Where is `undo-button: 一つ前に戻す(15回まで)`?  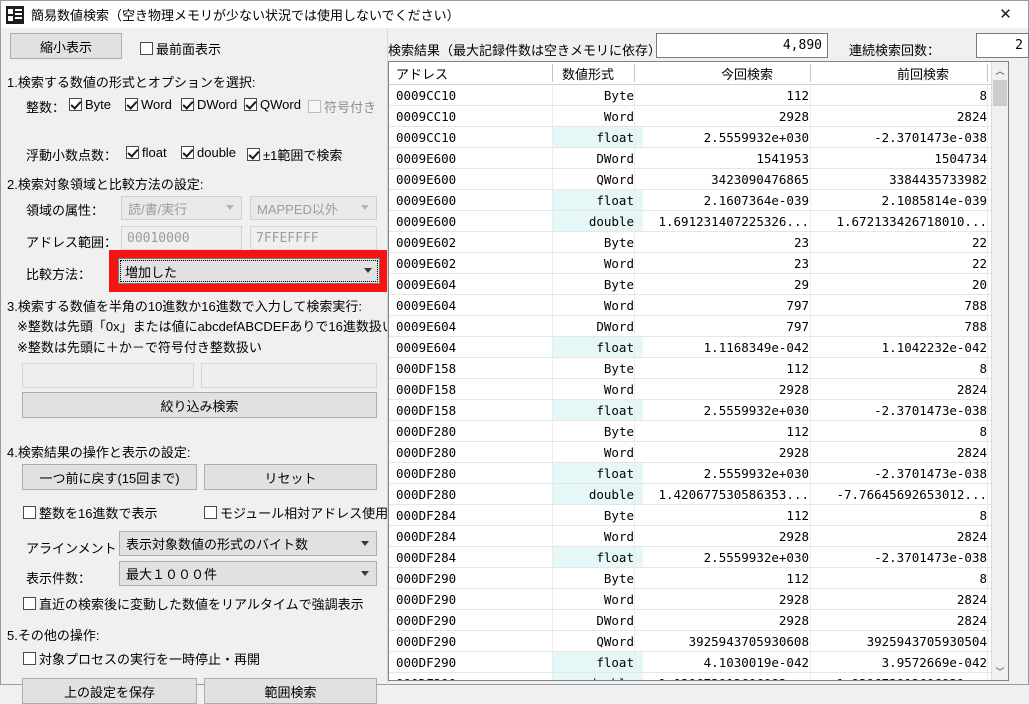
undo-button: 一つ前に戻す(15回まで) is located at coordinates (109, 477).